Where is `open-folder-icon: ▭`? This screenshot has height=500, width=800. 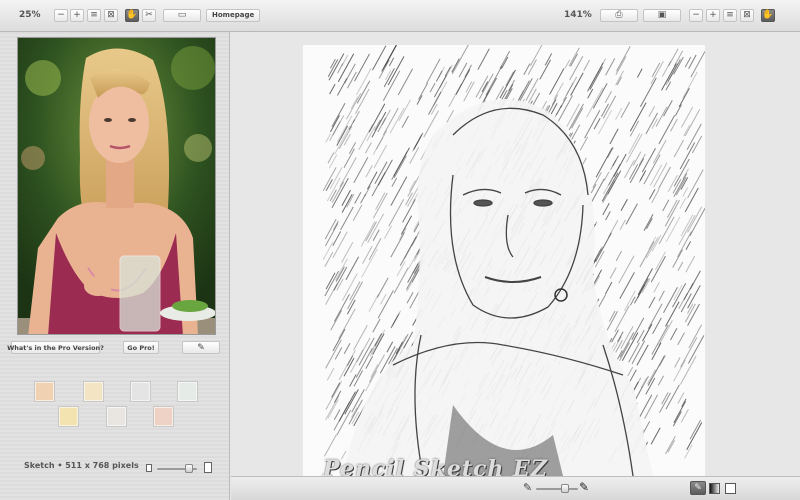
open-folder-icon: ▭ is located at coordinates (182, 15).